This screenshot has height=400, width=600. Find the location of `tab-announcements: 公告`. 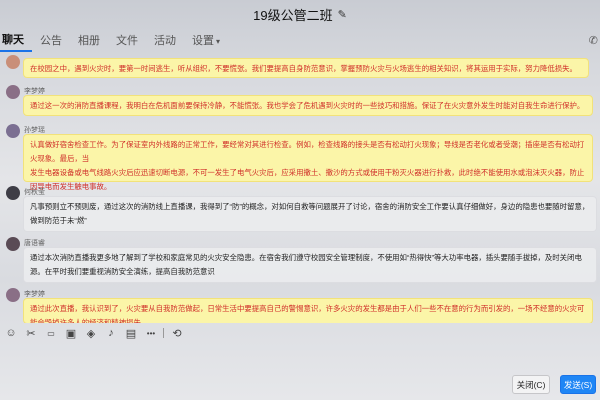

tab-announcements: 公告 is located at coordinates (51, 41).